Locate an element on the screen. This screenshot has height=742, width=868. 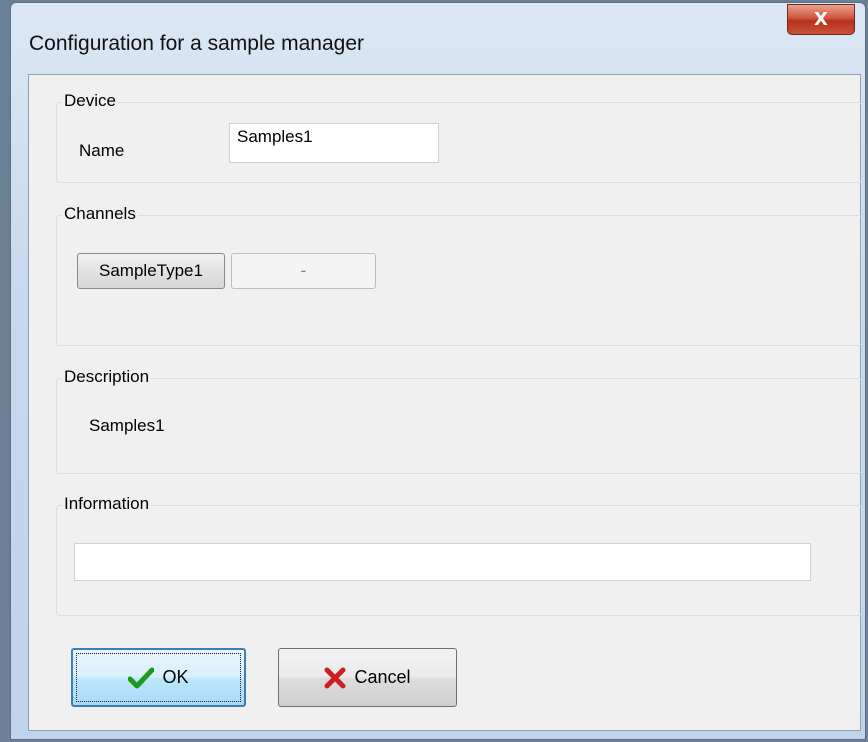
information-input is located at coordinates (442, 562).